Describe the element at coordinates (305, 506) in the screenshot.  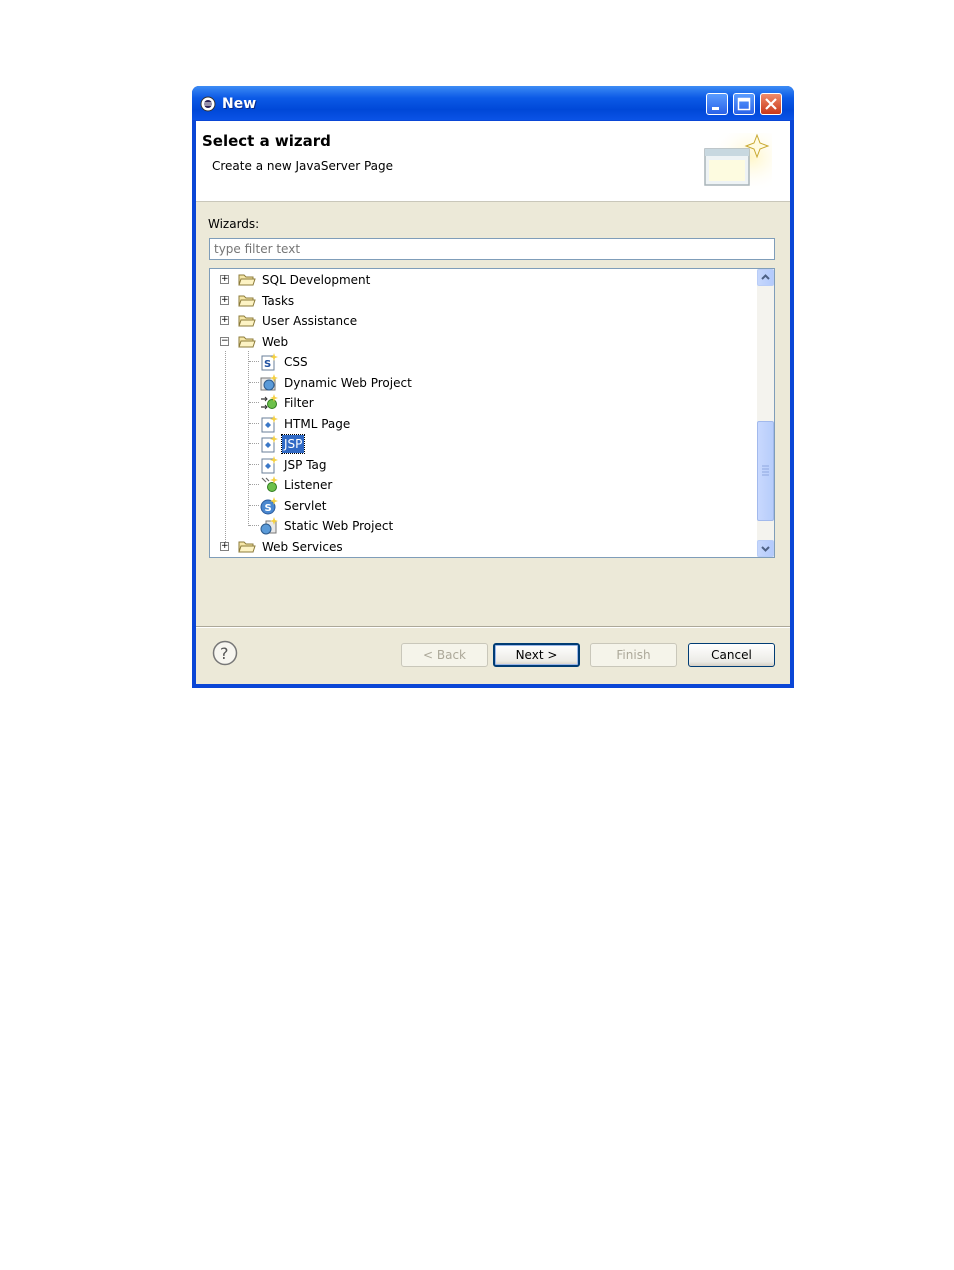
I see `tree-item-label: Servlet` at that location.